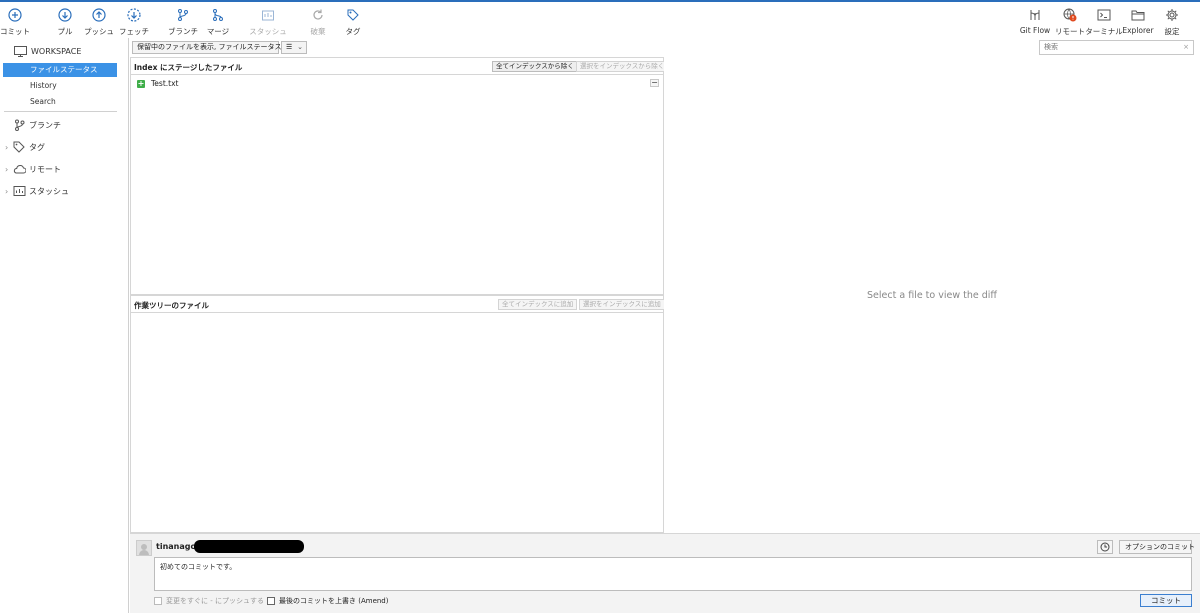 The height and width of the screenshot is (613, 1200). What do you see at coordinates (45, 125) in the screenshot?
I see `sidebar-group-label: ブランチ` at bounding box center [45, 125].